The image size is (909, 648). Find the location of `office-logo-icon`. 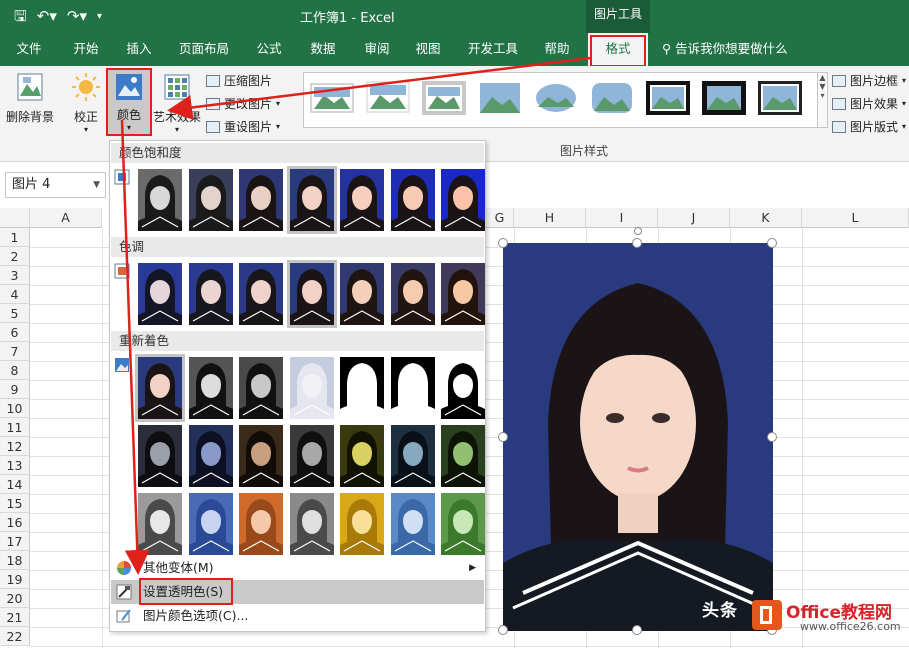

office-logo-icon is located at coordinates (767, 615).